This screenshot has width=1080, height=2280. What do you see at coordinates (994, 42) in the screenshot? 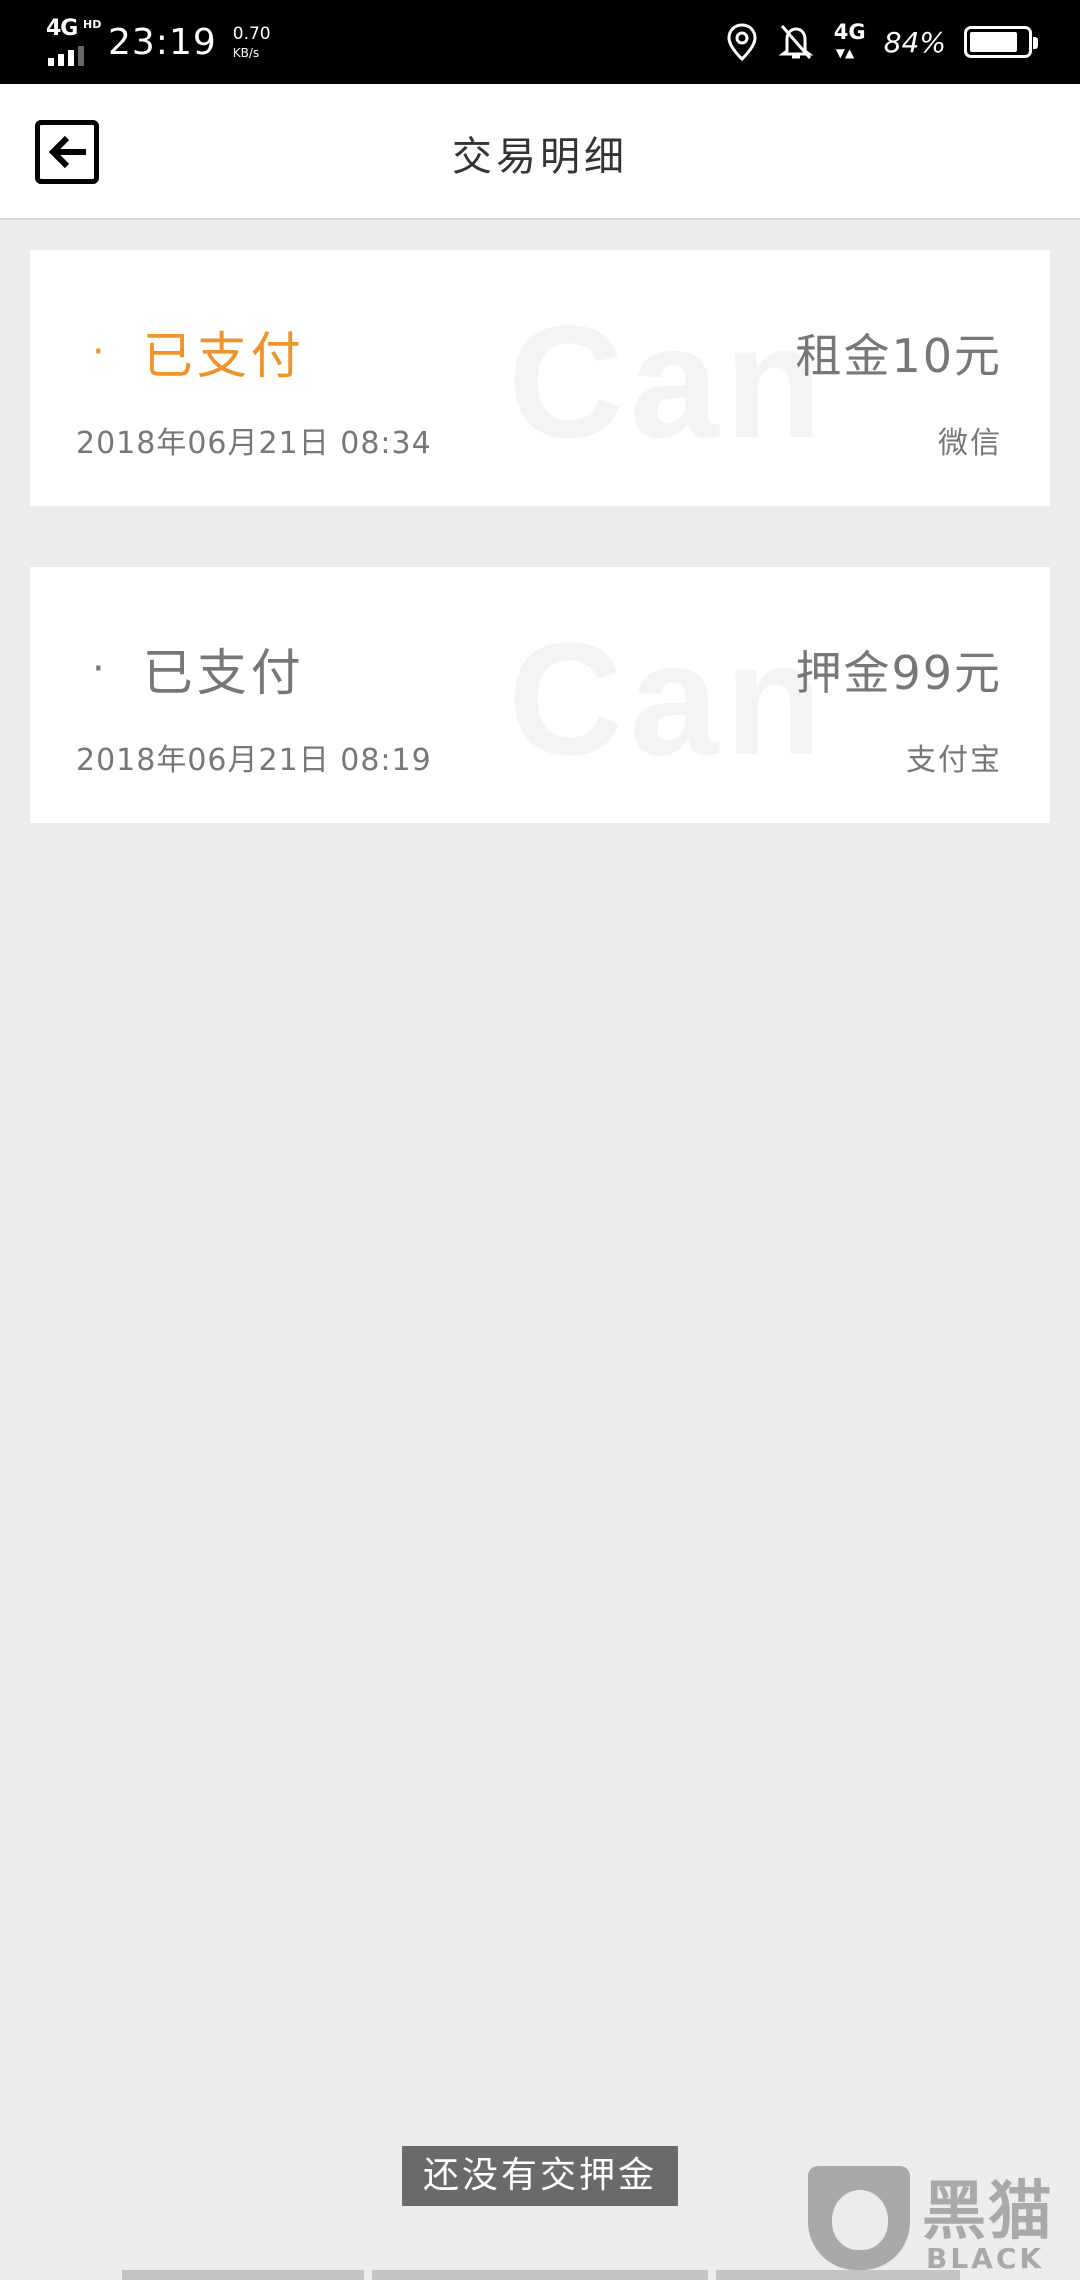
I see `battery-fill` at bounding box center [994, 42].